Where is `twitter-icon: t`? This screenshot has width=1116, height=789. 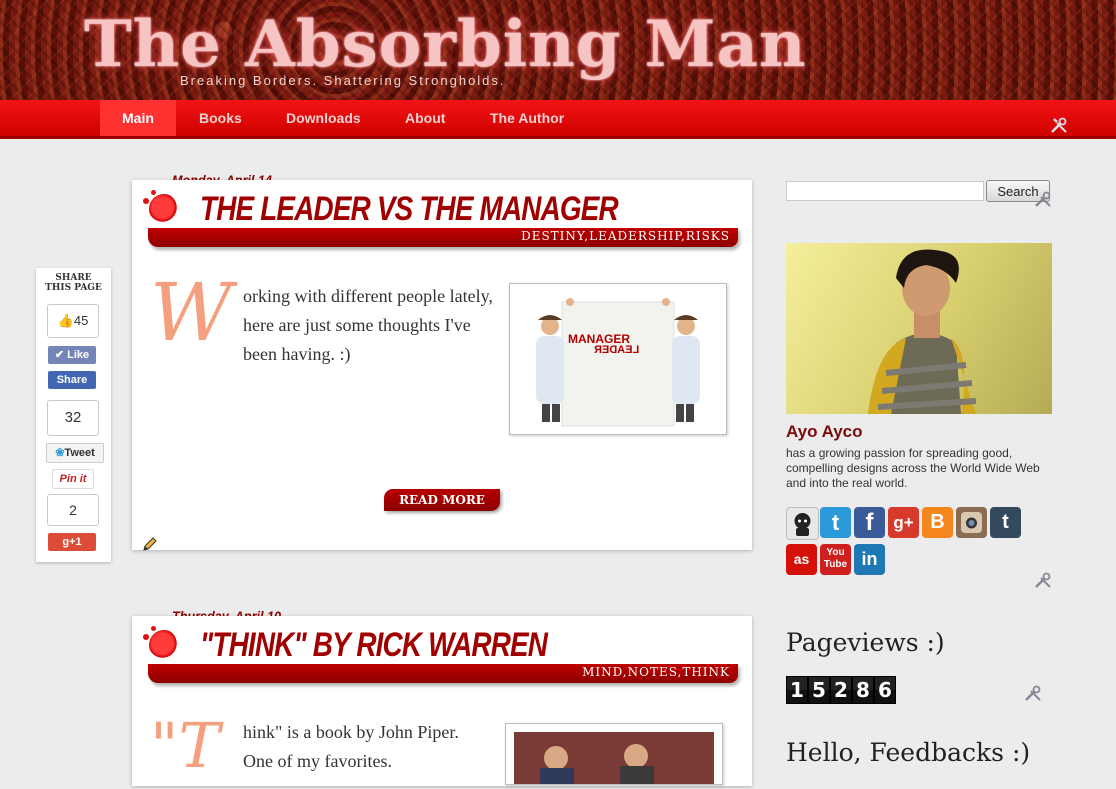 twitter-icon: t is located at coordinates (835, 522).